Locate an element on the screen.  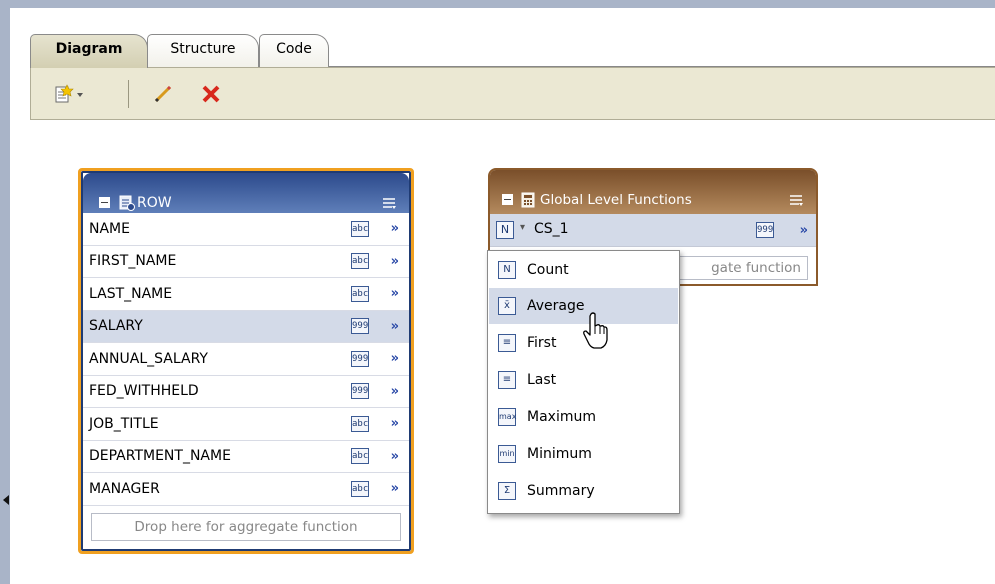
column-name: FED_WITHHELD is located at coordinates (144, 391).